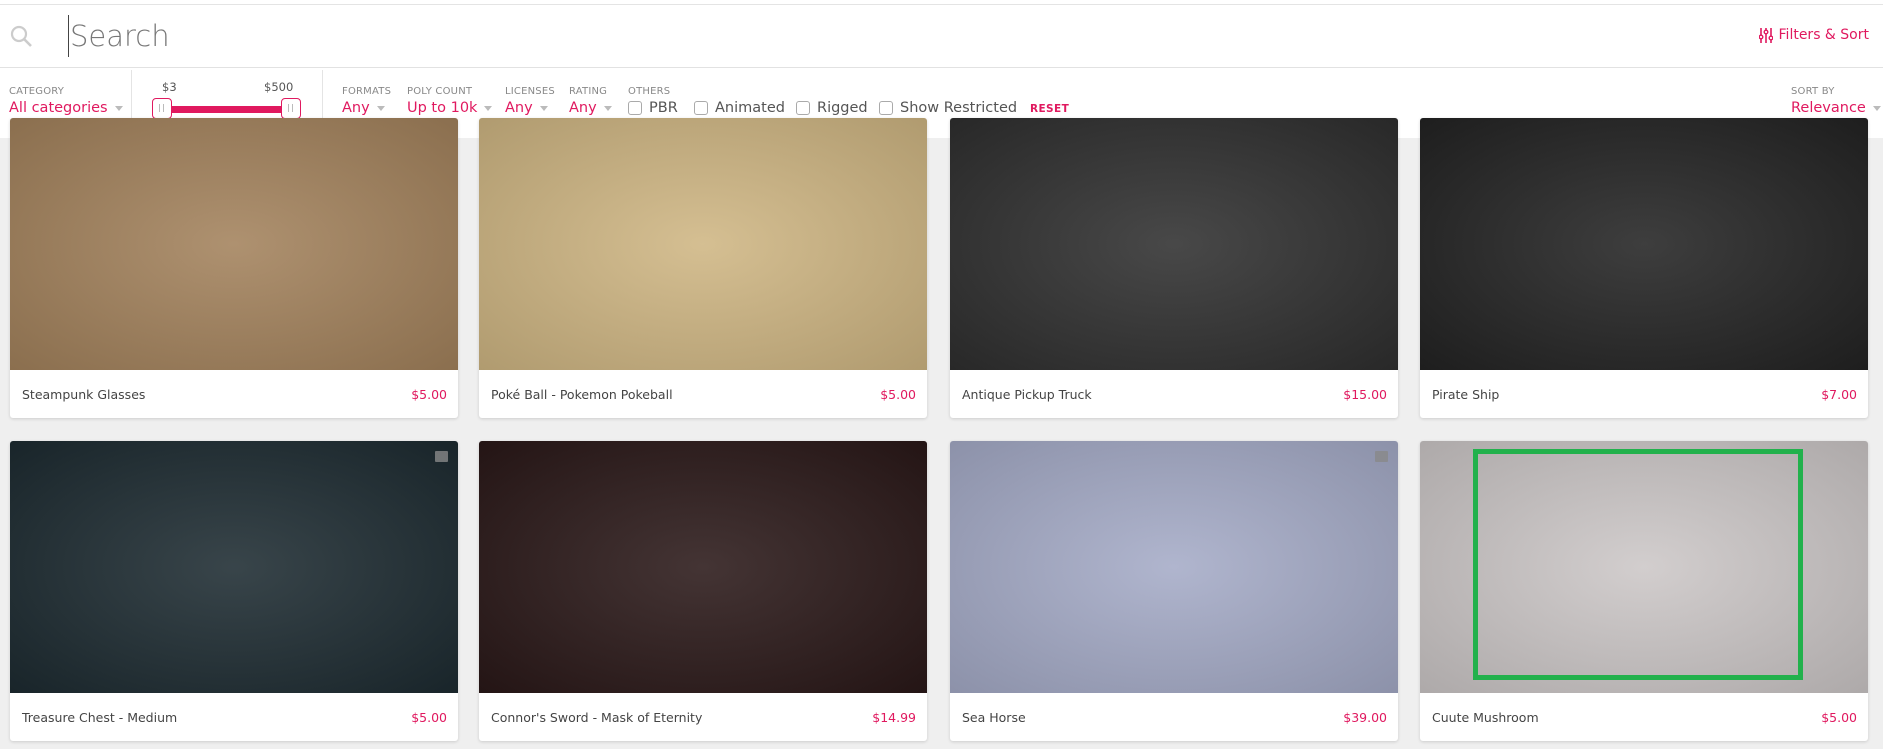  Describe the element at coordinates (21, 36) in the screenshot. I see `search-icon` at that location.